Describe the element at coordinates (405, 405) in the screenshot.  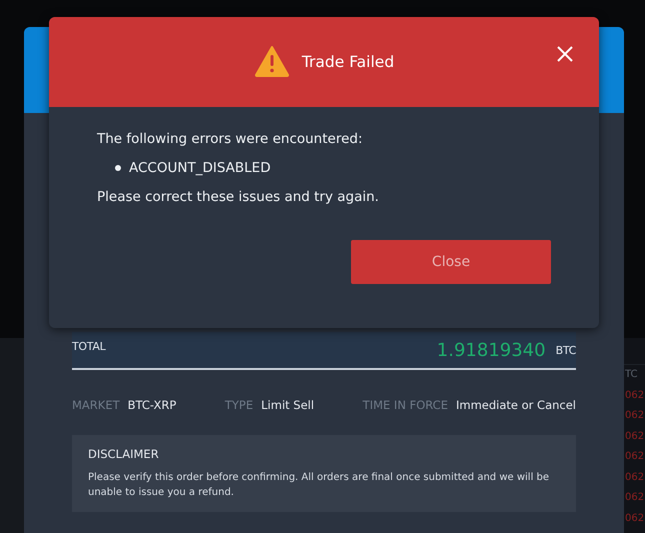
I see `detail-label: TIME IN FORCE` at that location.